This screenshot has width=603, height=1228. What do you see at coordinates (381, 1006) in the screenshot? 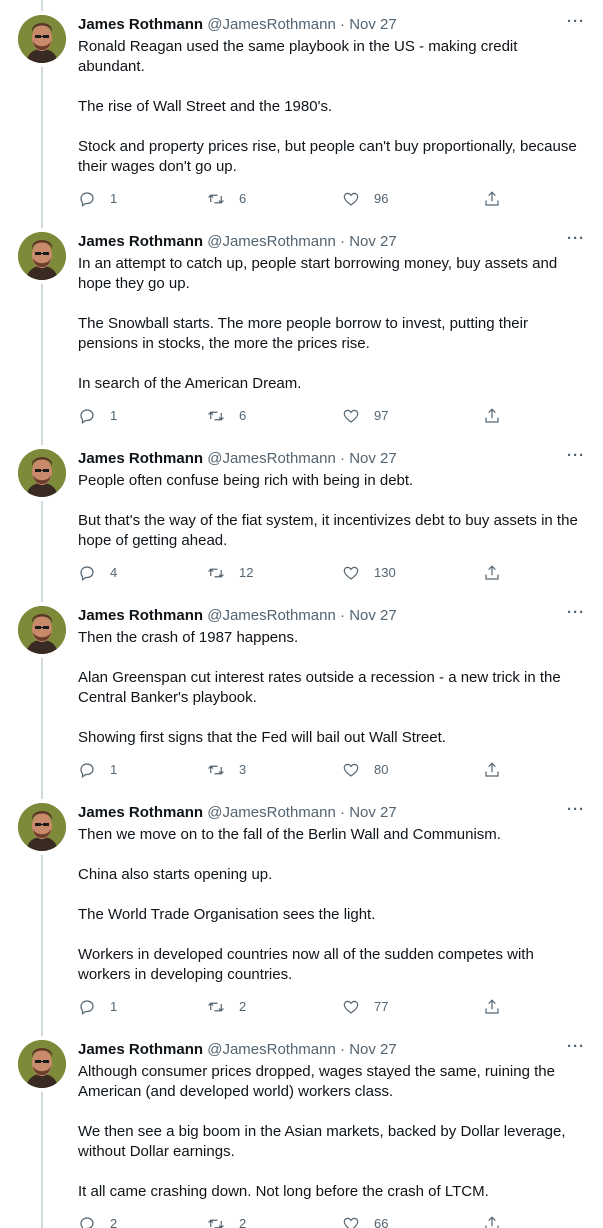
I see `like-count: 77` at bounding box center [381, 1006].